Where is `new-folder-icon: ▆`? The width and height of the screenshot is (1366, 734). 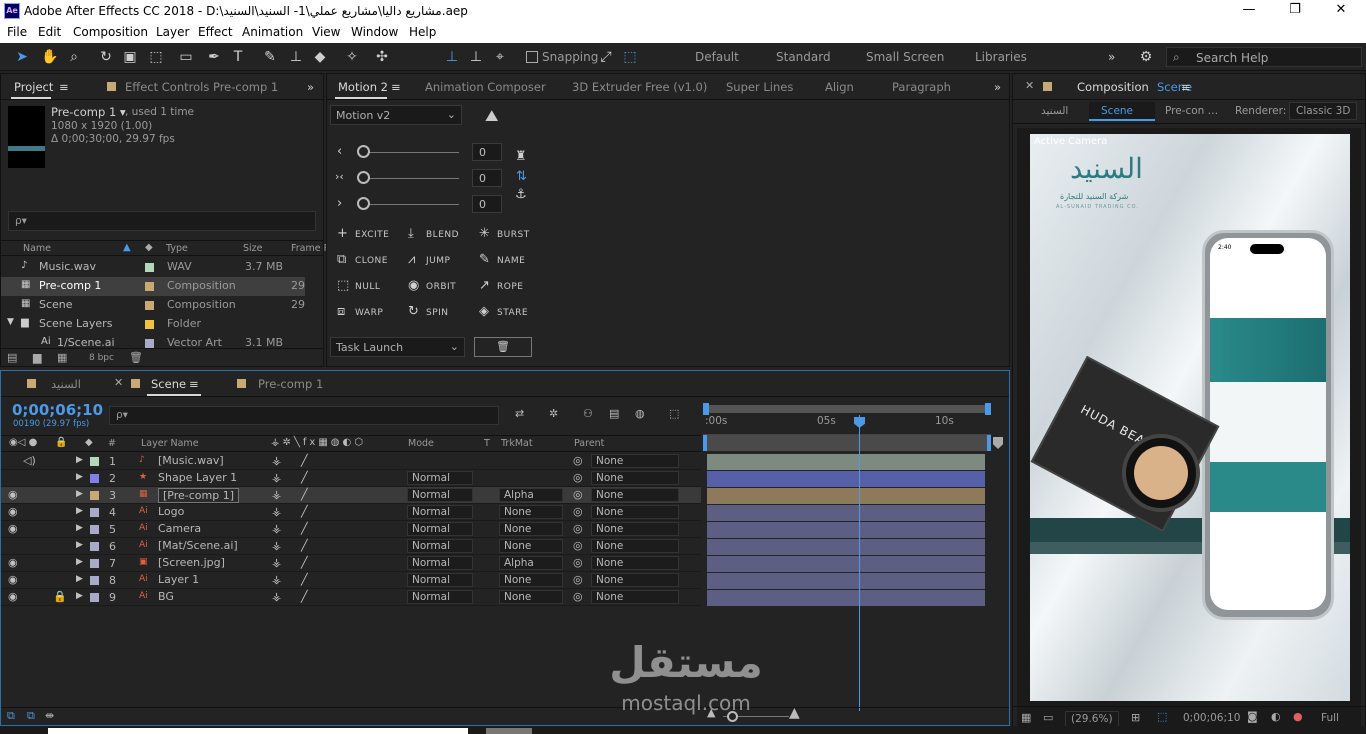
new-folder-icon: ▆ is located at coordinates (37, 357).